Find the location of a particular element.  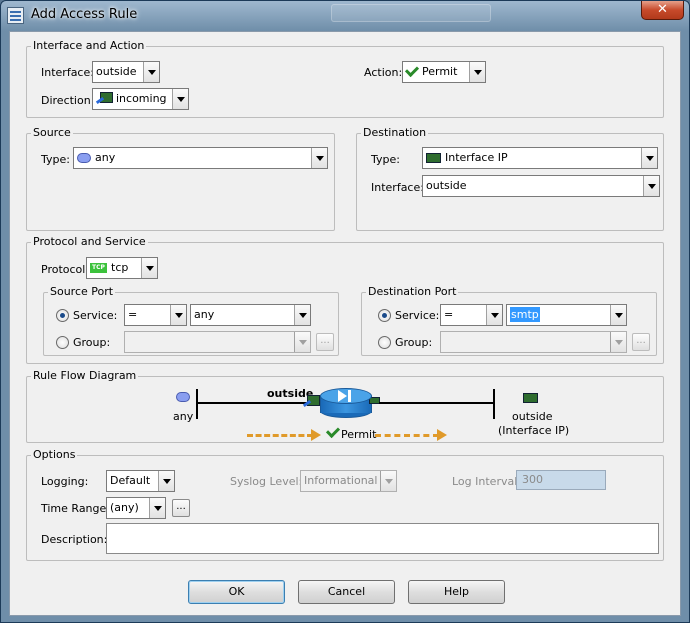

check-icon is located at coordinates (412, 70).